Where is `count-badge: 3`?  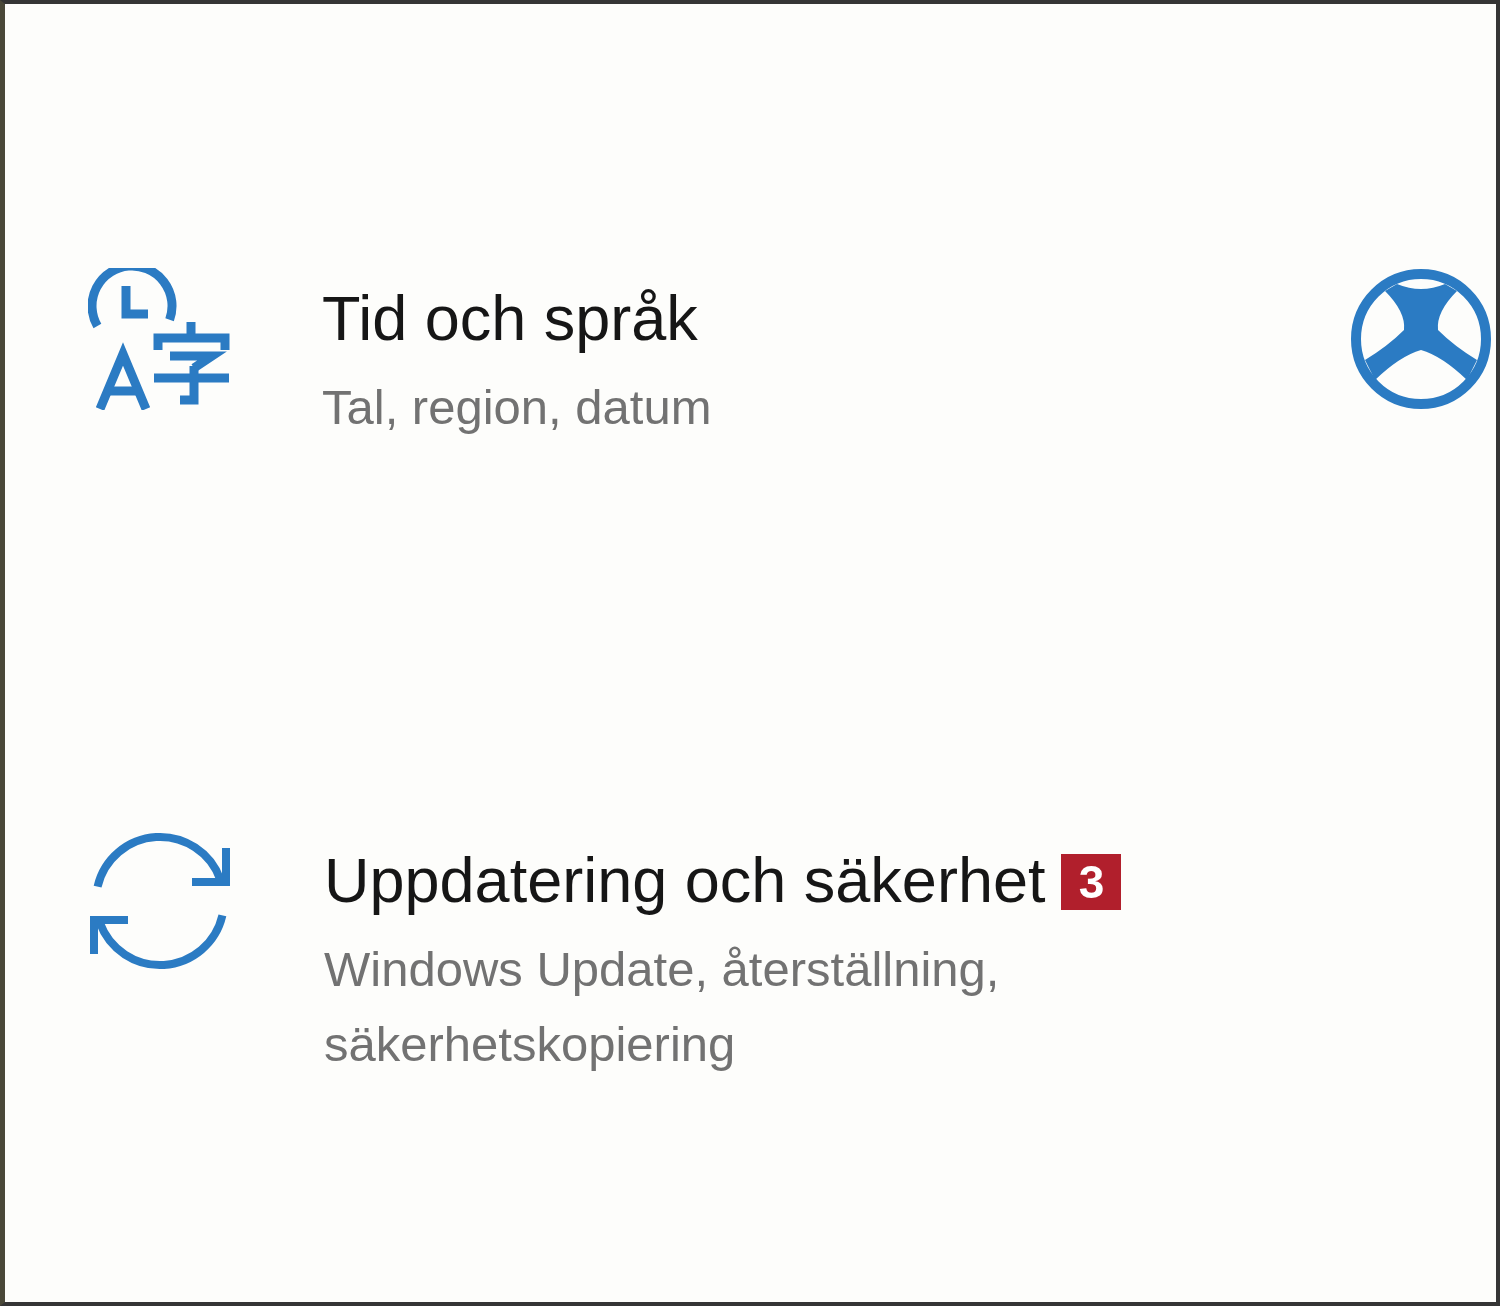 count-badge: 3 is located at coordinates (1091, 882).